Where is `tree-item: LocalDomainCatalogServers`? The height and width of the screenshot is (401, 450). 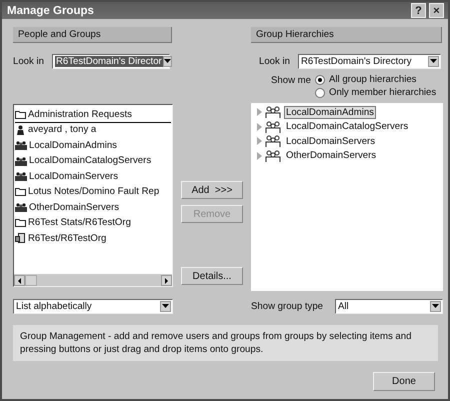
tree-item: LocalDomainCatalogServers is located at coordinates (347, 127).